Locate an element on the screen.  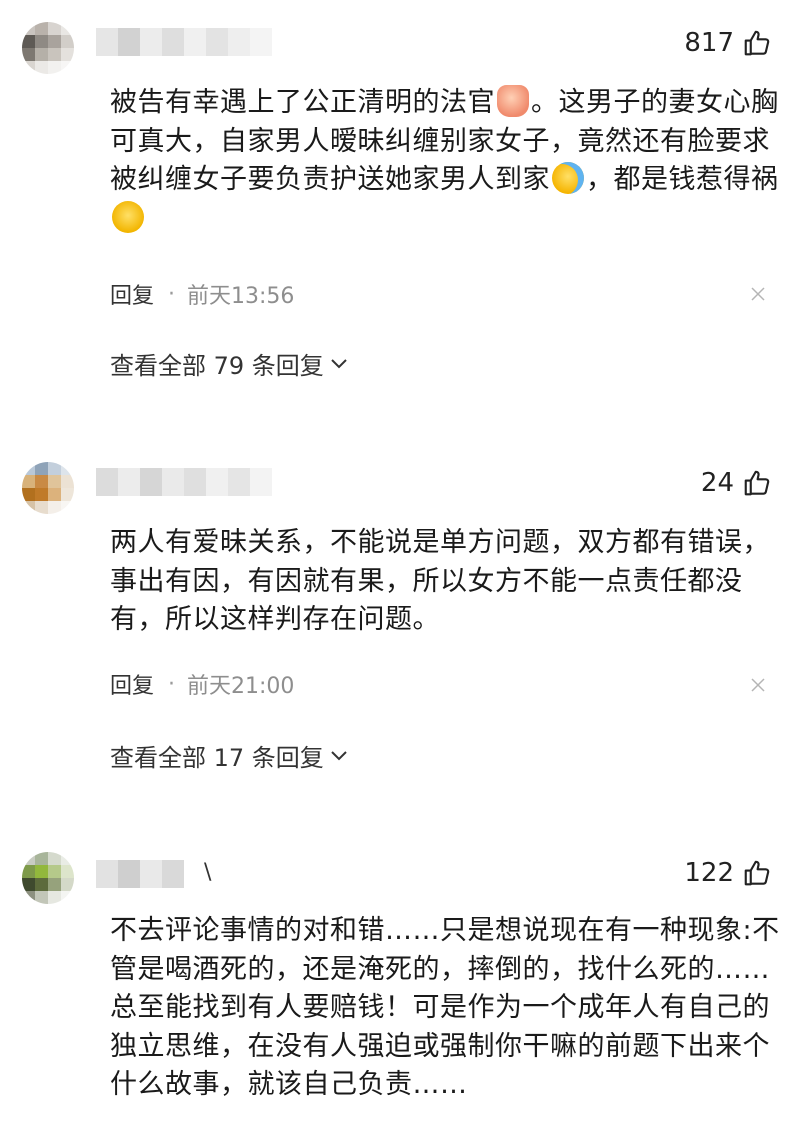
like-count-label: 817 is located at coordinates (709, 43).